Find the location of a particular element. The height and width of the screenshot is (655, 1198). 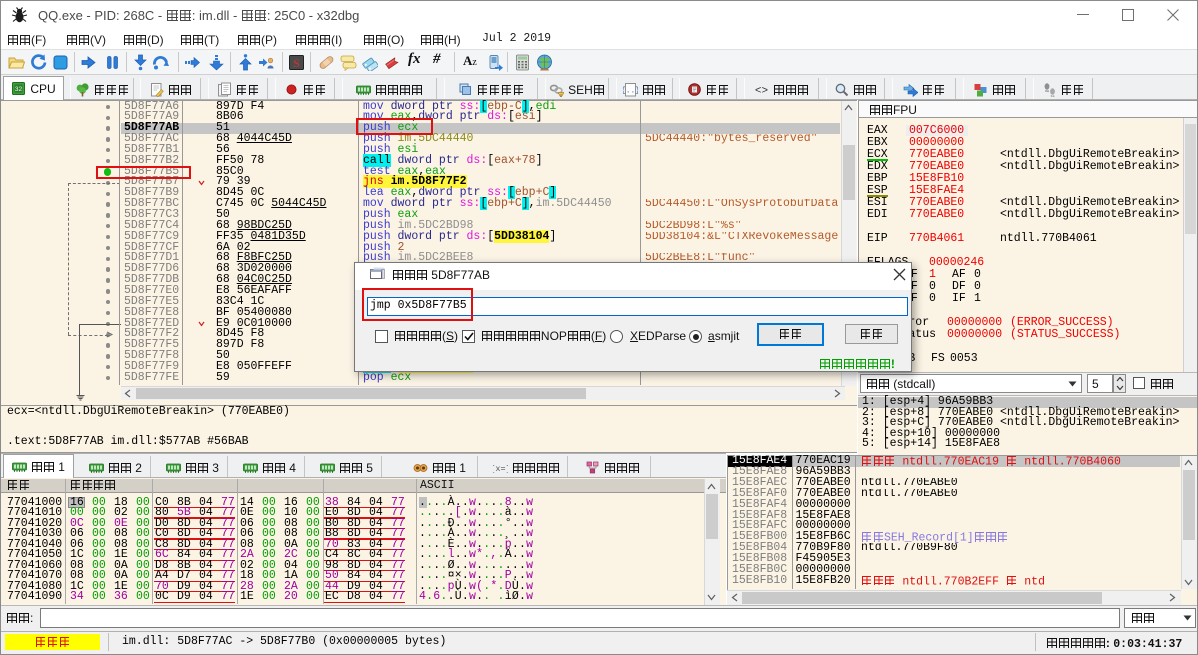

svg-text: 32 is located at coordinates (19, 89).